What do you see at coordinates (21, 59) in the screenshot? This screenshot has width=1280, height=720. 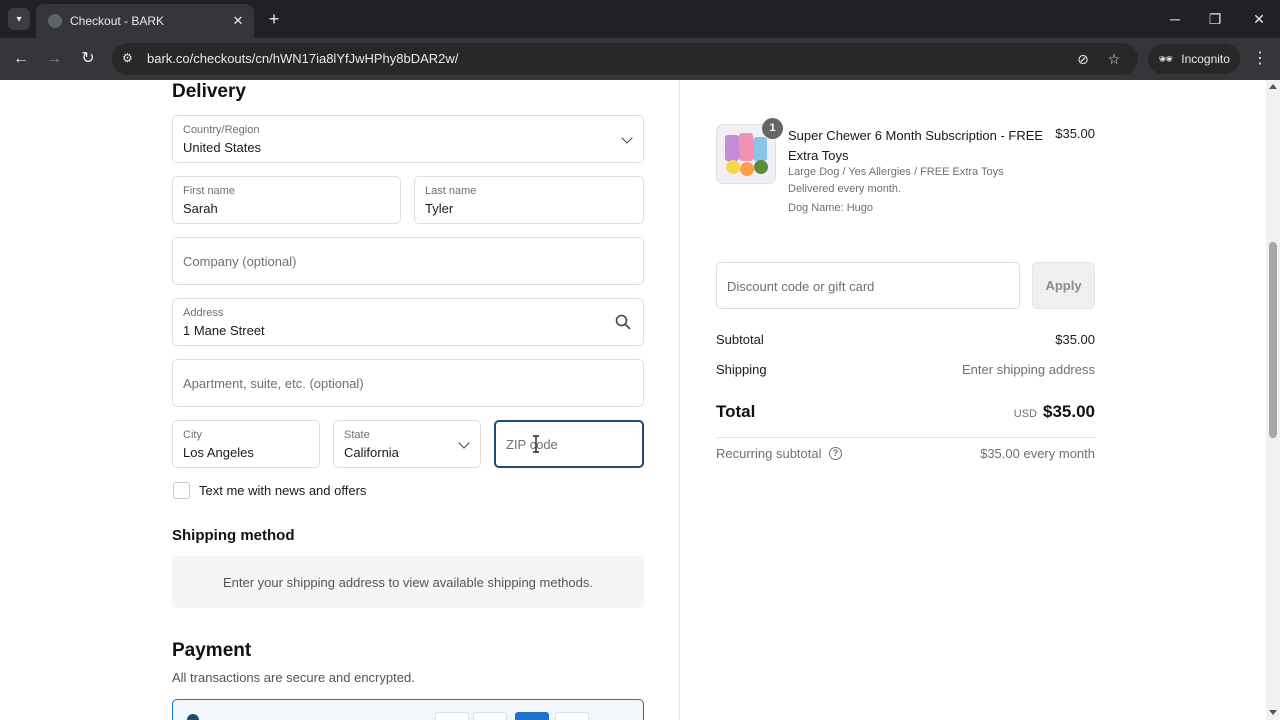 I see `back-icon: ←` at bounding box center [21, 59].